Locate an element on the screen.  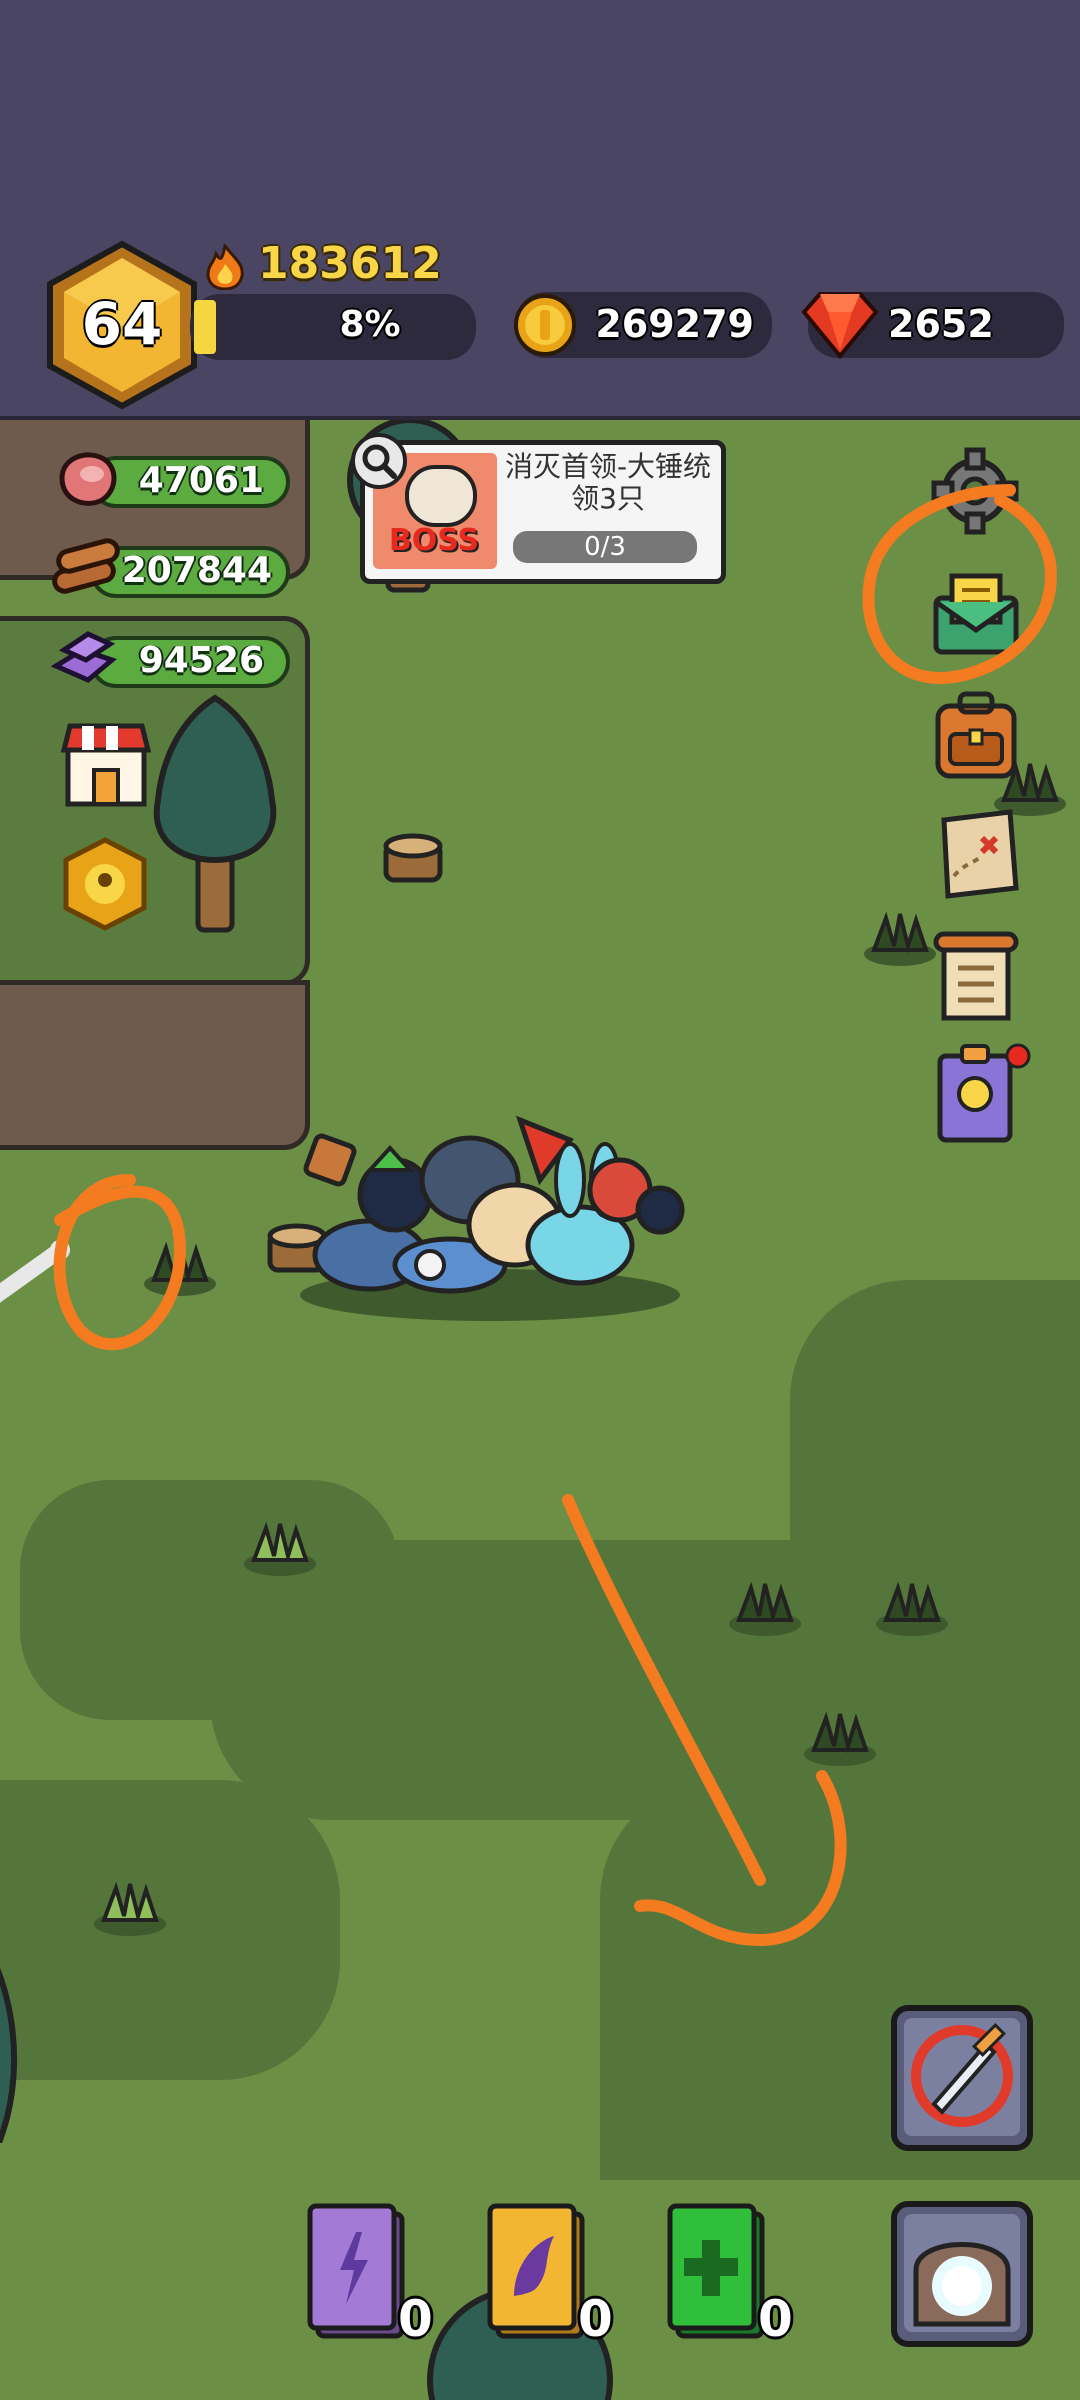
meat-value: 47061 is located at coordinates (201, 480).